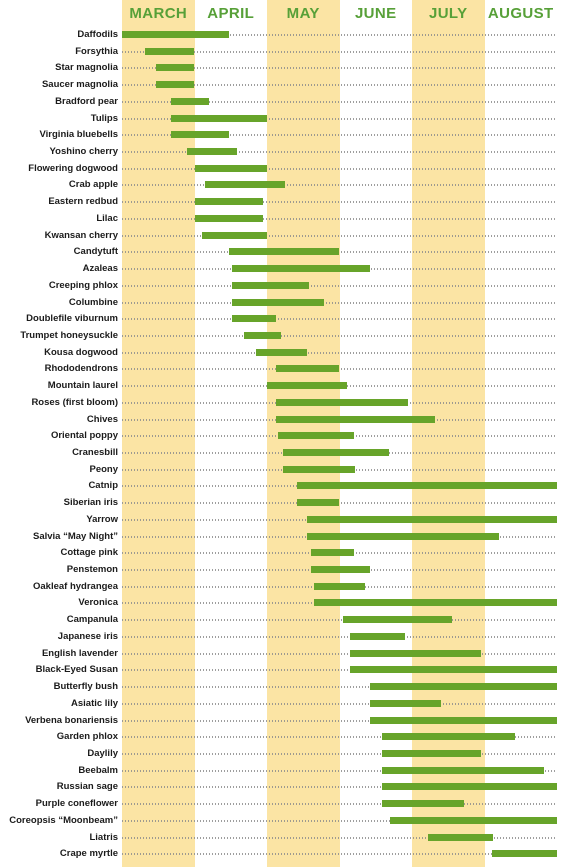 The width and height of the screenshot is (580, 867). What do you see at coordinates (79, 653) in the screenshot?
I see `plant-name-label: English lavender` at bounding box center [79, 653].